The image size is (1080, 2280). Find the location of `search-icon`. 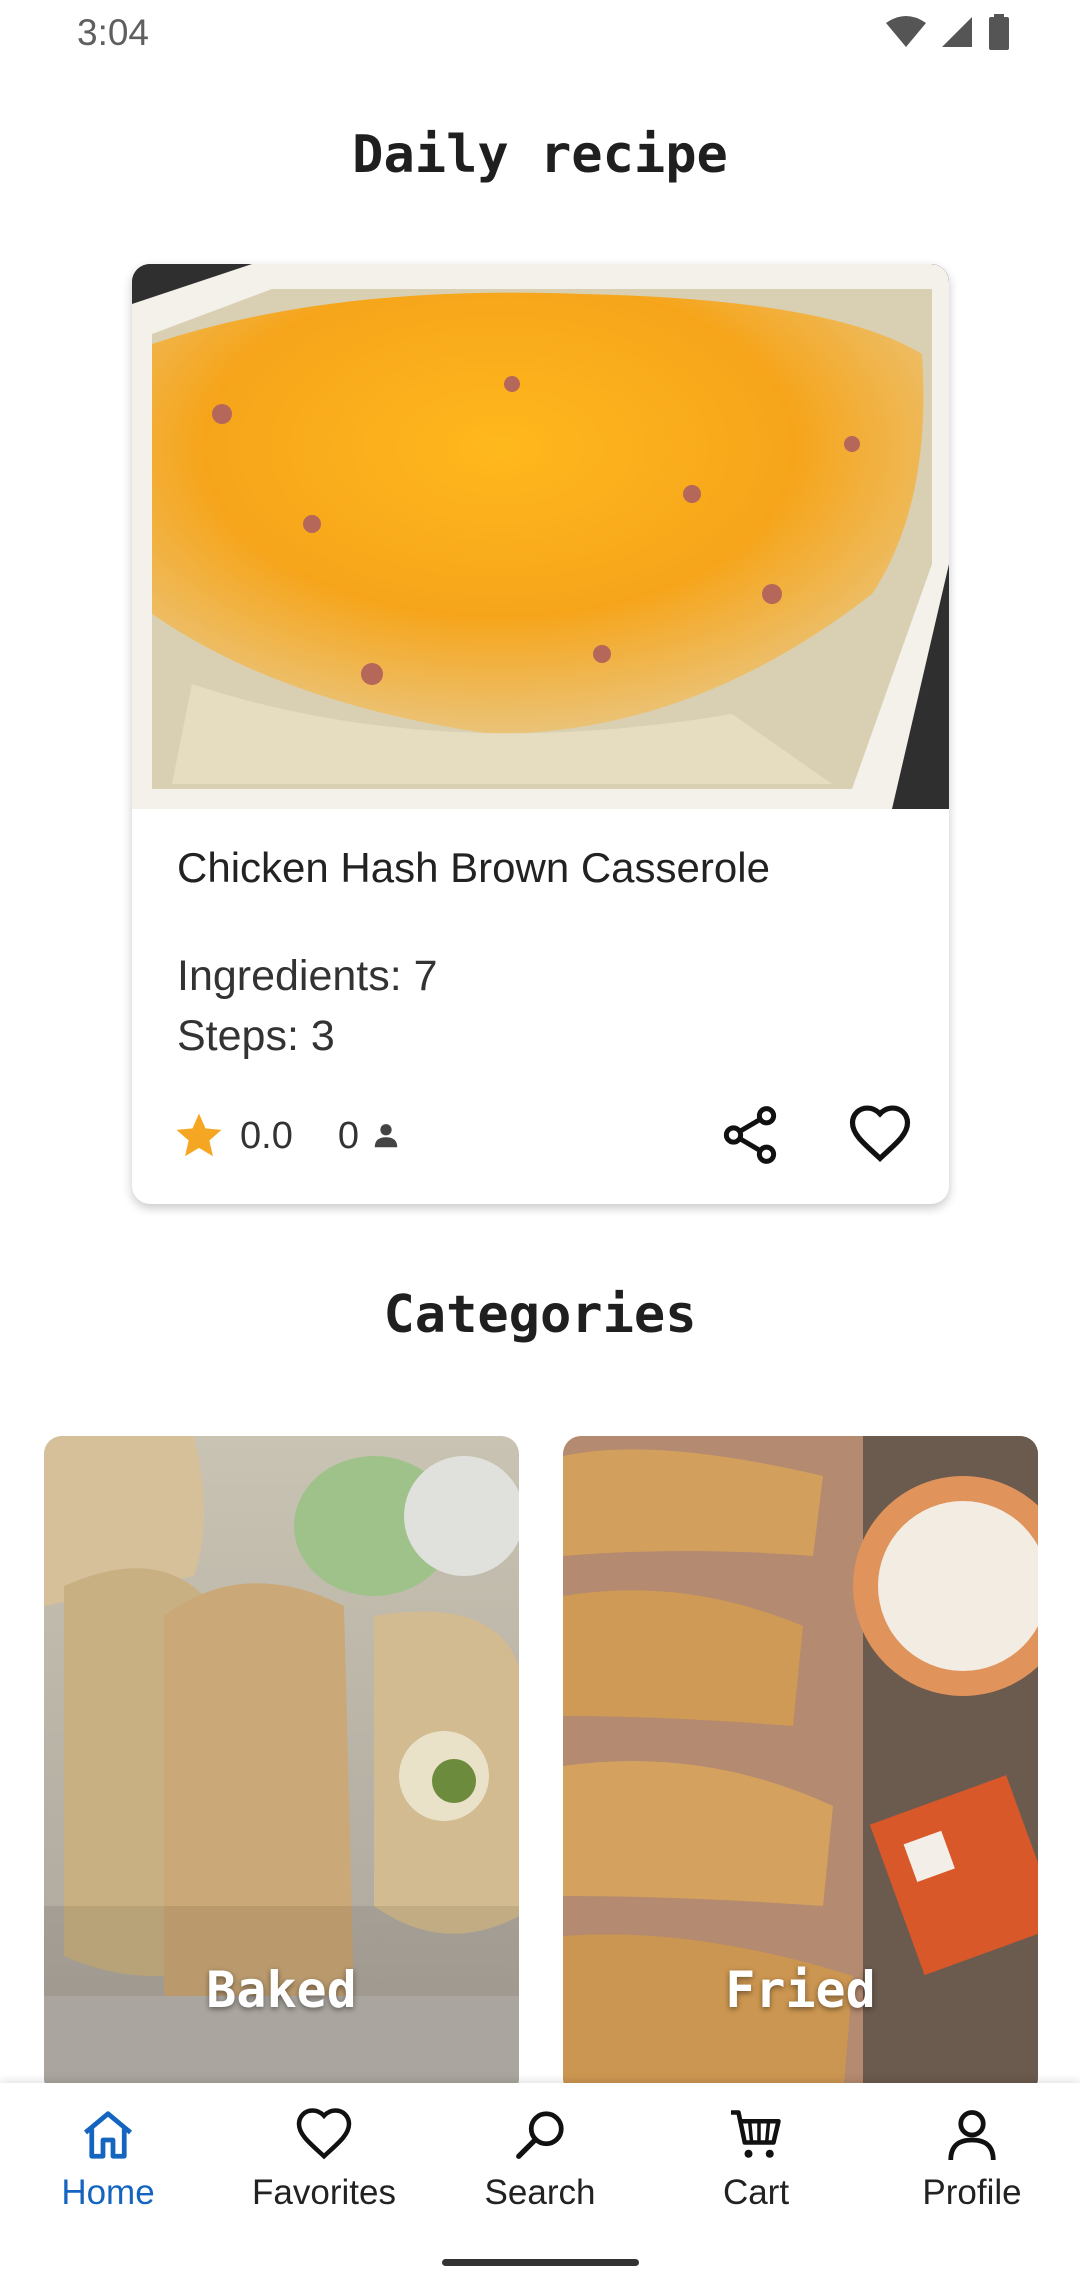

search-icon is located at coordinates (540, 2135).